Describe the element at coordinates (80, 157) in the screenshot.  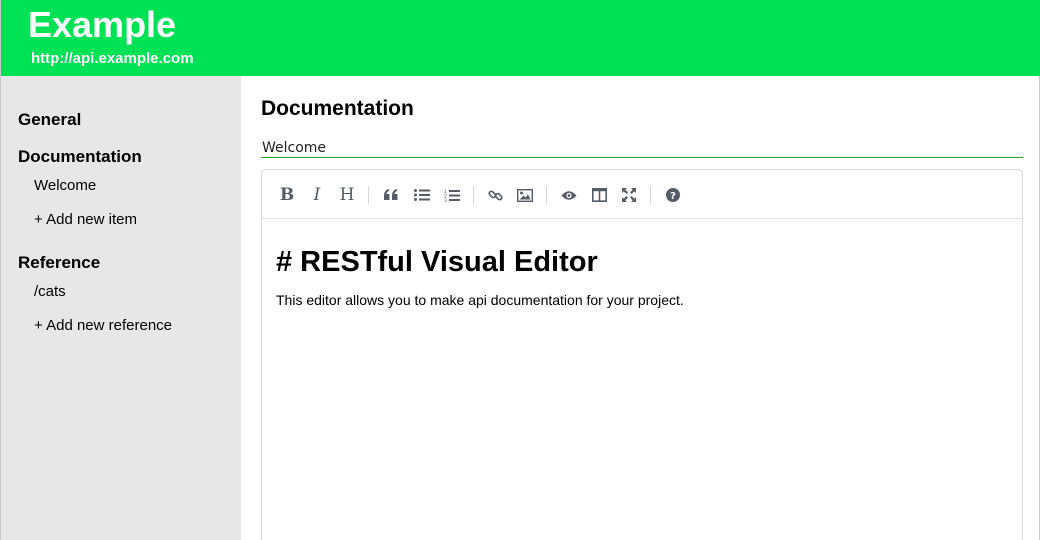
I see `sidebar-heading-documentation: Documentation` at that location.